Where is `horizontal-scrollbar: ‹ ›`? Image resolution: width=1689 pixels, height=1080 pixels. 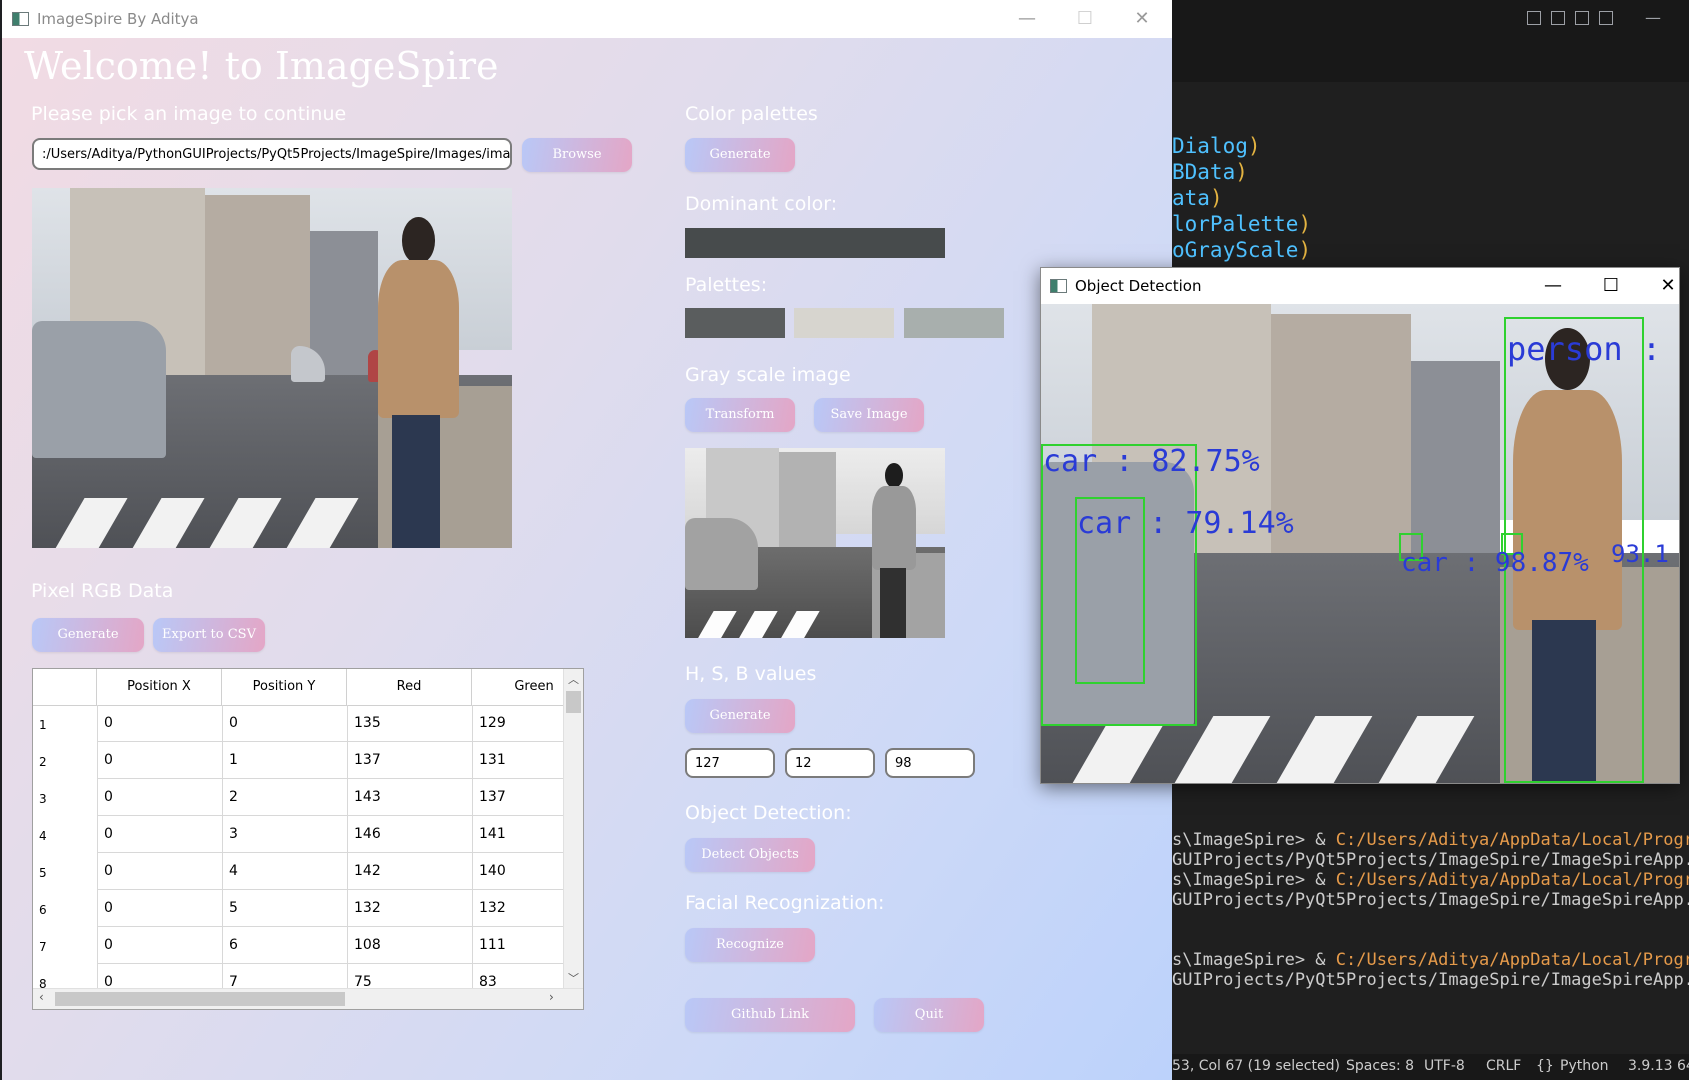
horizontal-scrollbar: ‹ › is located at coordinates (308, 998).